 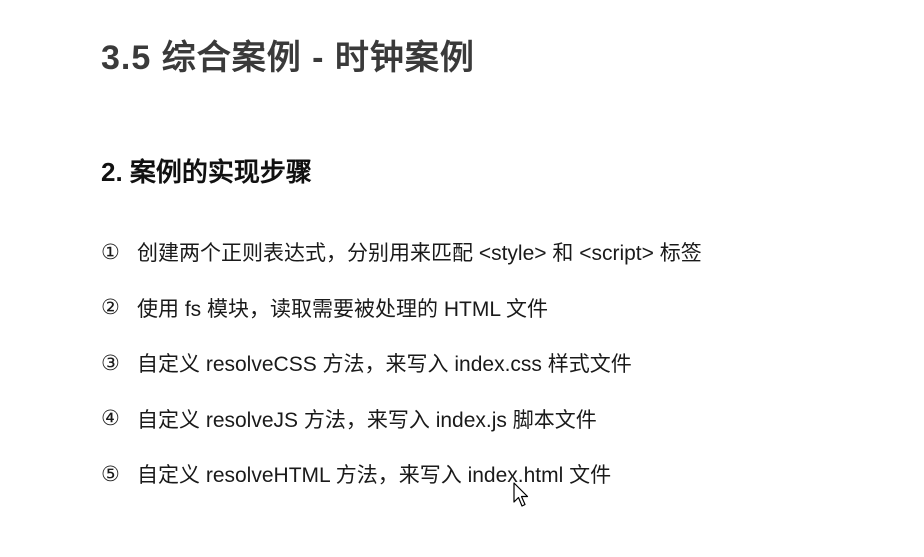 I want to click on list-item: ⑤ 自定义 resolveHTML 方法，来写入 index.html 文件, so click(x=401, y=474).